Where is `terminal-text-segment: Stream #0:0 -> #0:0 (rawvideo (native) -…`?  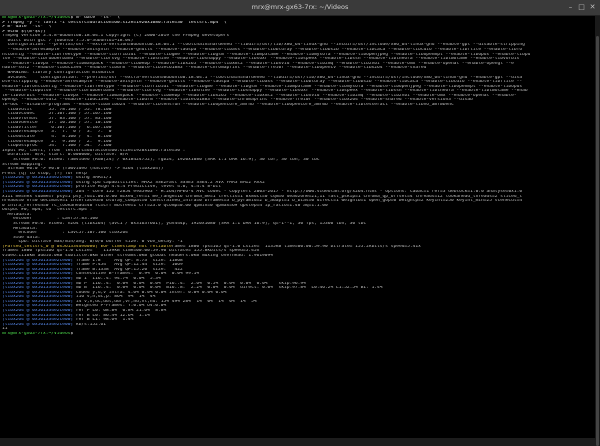 terminal-text-segment: Stream #0:0 -> #0:0 (rawvideo (native) -… is located at coordinates (83, 169).